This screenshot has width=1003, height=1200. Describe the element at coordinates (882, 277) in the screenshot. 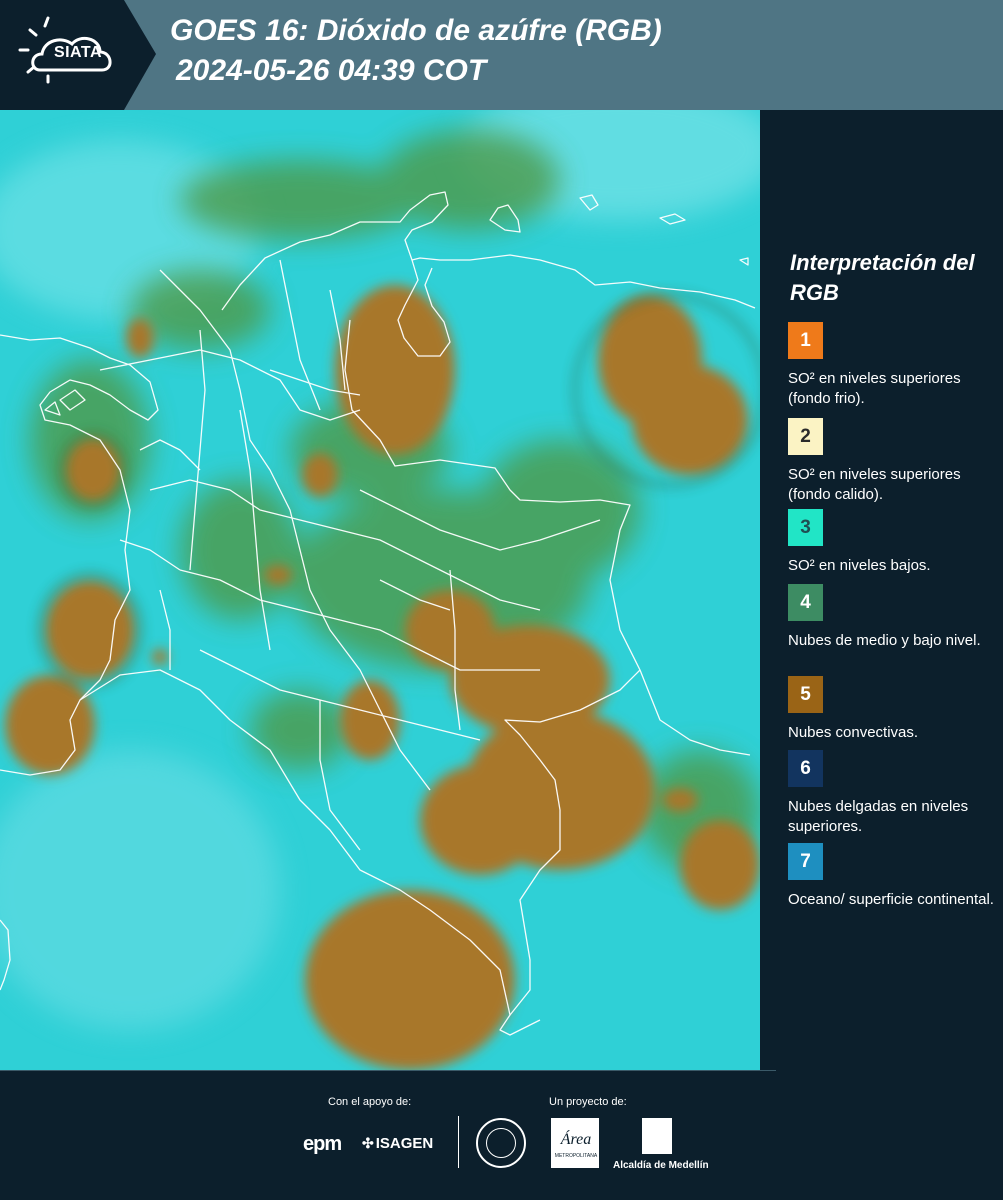

I see `legend-title: Interpretación del RGB` at that location.